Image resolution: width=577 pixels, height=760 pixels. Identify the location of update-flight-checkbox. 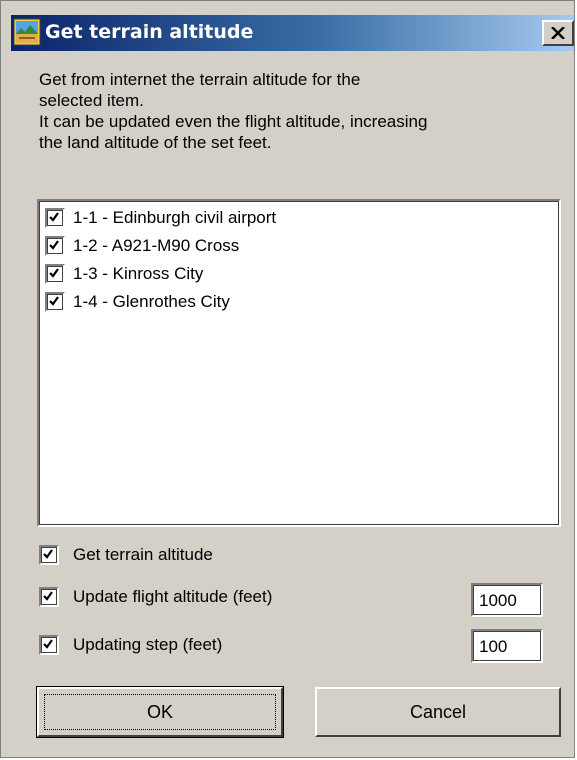
(49, 597).